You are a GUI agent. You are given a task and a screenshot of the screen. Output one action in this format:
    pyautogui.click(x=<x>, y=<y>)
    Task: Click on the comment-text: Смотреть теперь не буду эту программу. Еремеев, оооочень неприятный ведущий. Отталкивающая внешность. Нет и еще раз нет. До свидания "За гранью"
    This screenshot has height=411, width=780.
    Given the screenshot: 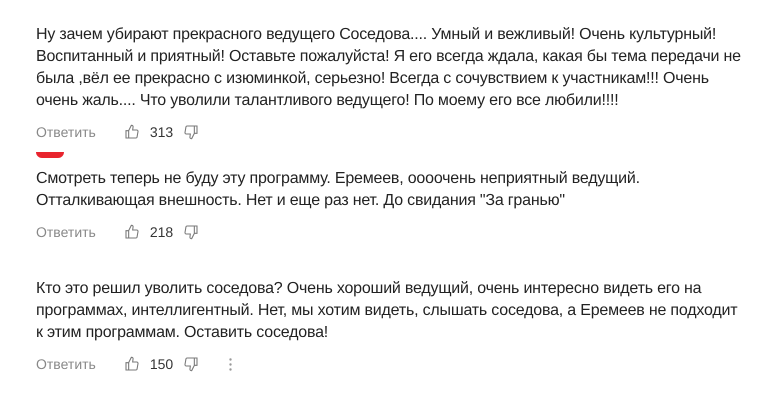 What is the action you would take?
    pyautogui.click(x=338, y=190)
    